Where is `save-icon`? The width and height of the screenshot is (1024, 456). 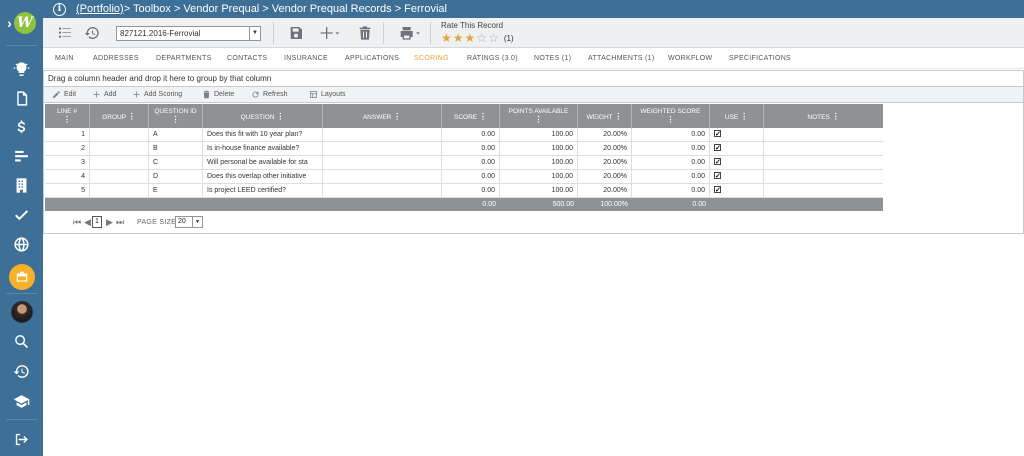
save-icon is located at coordinates (296, 33).